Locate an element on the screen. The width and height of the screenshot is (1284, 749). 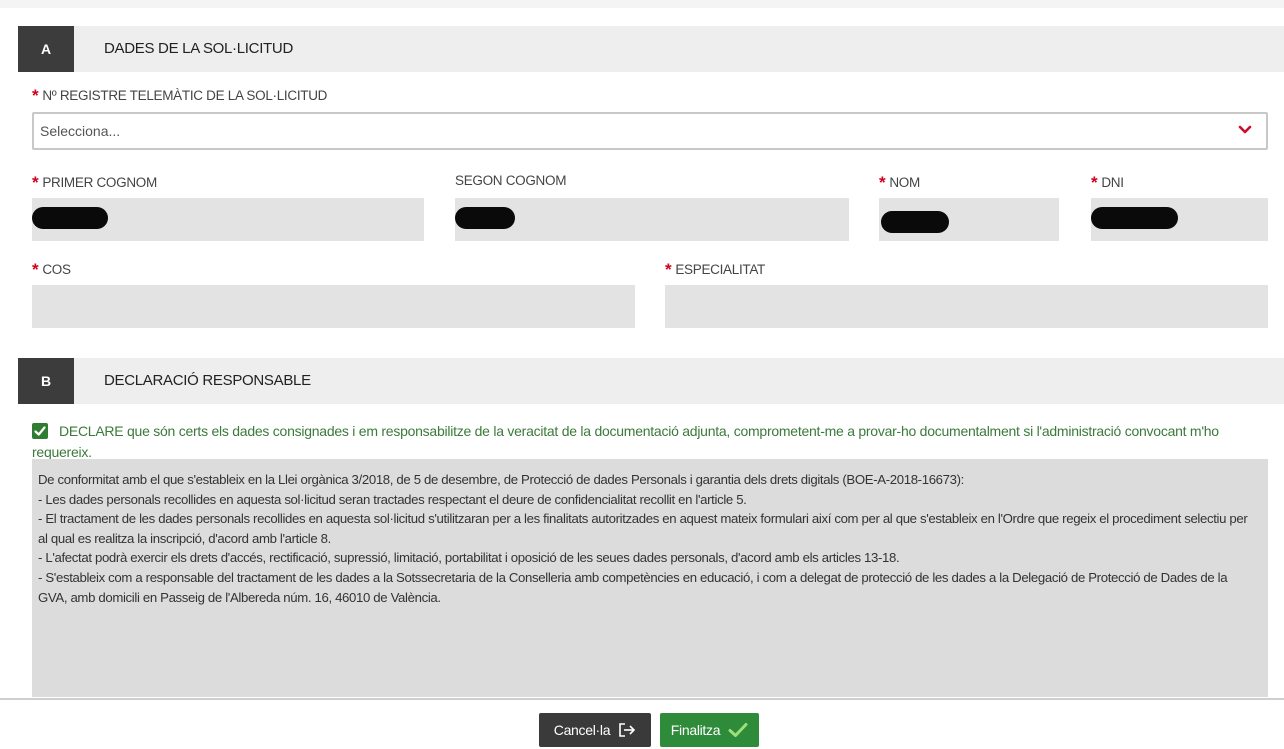
cos-label-text: COS is located at coordinates (56, 269).